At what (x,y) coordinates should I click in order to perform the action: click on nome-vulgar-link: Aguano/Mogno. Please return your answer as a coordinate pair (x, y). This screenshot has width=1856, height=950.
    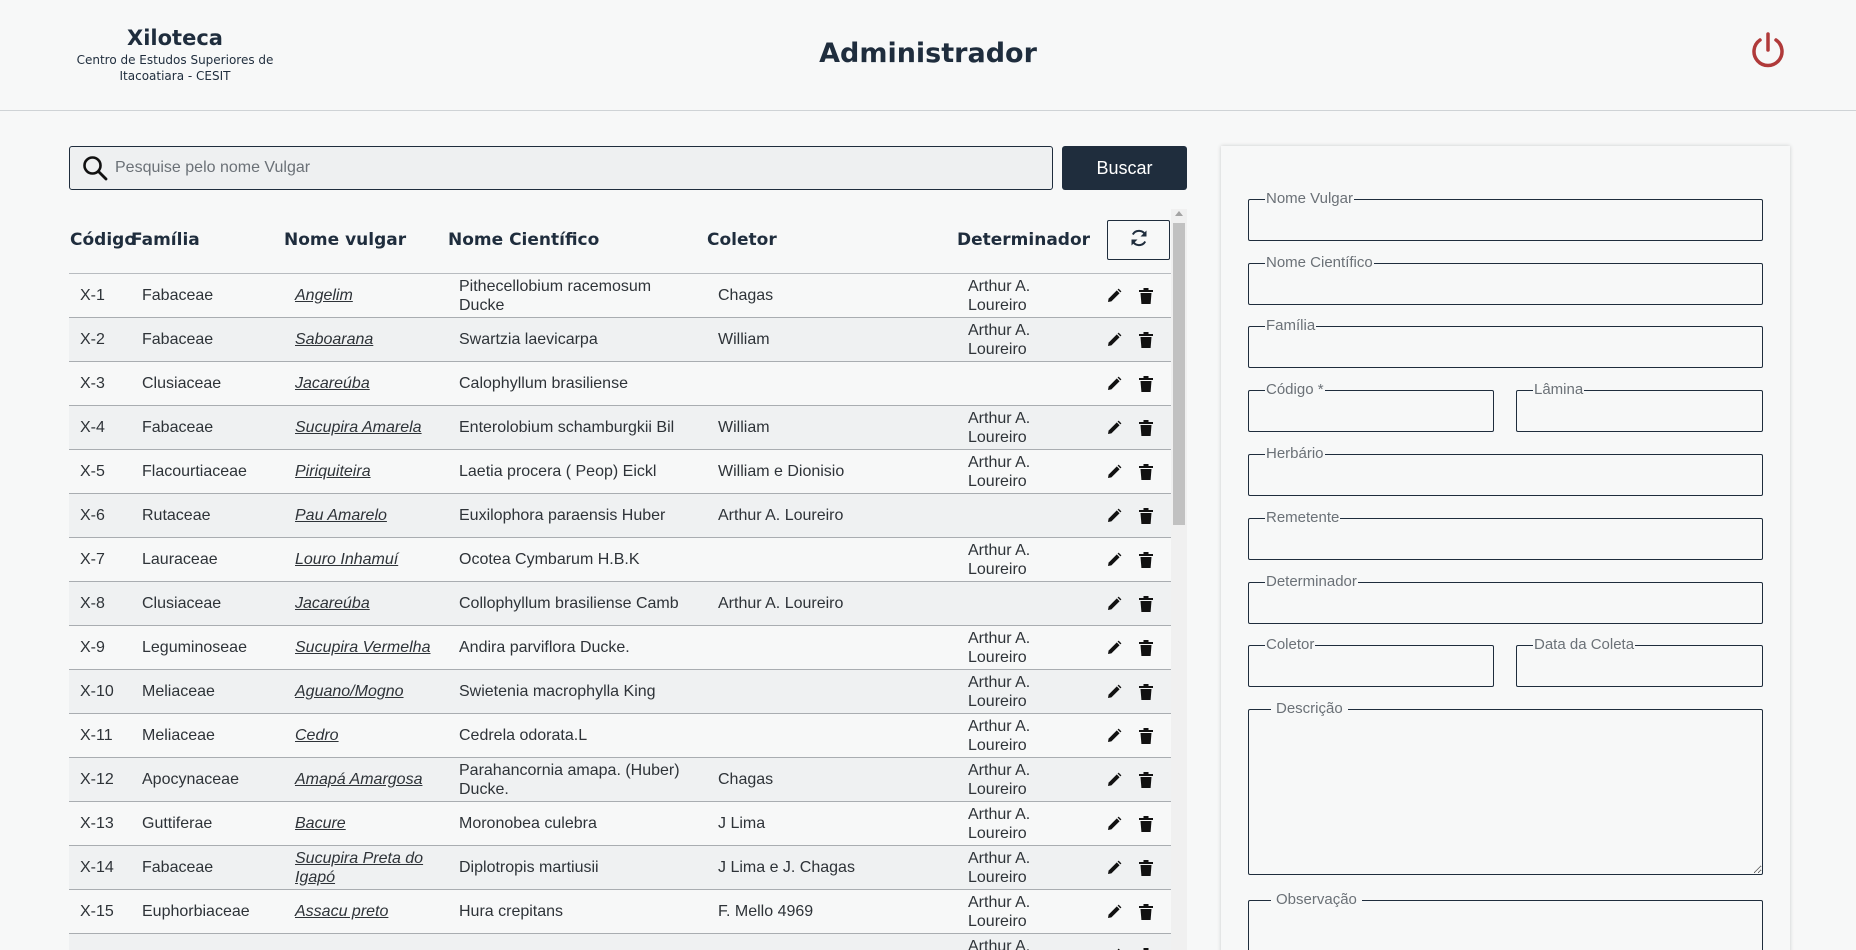
    Looking at the image, I should click on (349, 691).